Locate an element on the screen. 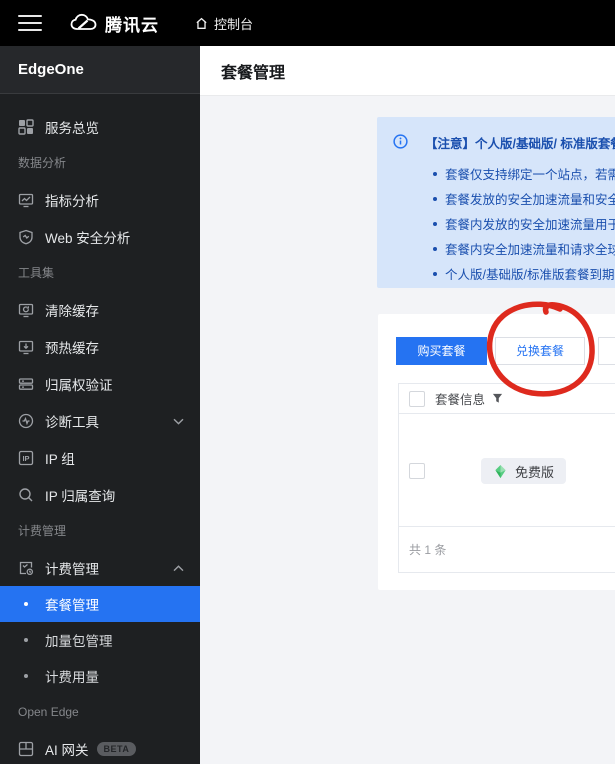 The image size is (615, 764). column-header-package-info: 套餐信息 is located at coordinates (460, 400).